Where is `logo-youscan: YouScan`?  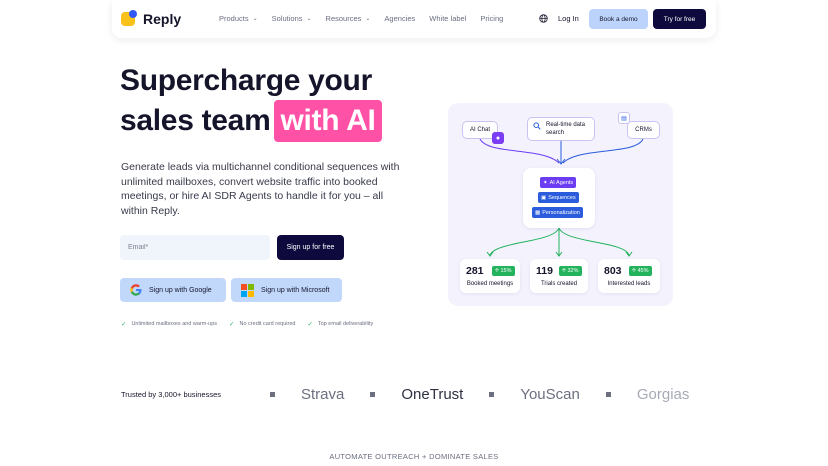 logo-youscan: YouScan is located at coordinates (550, 394).